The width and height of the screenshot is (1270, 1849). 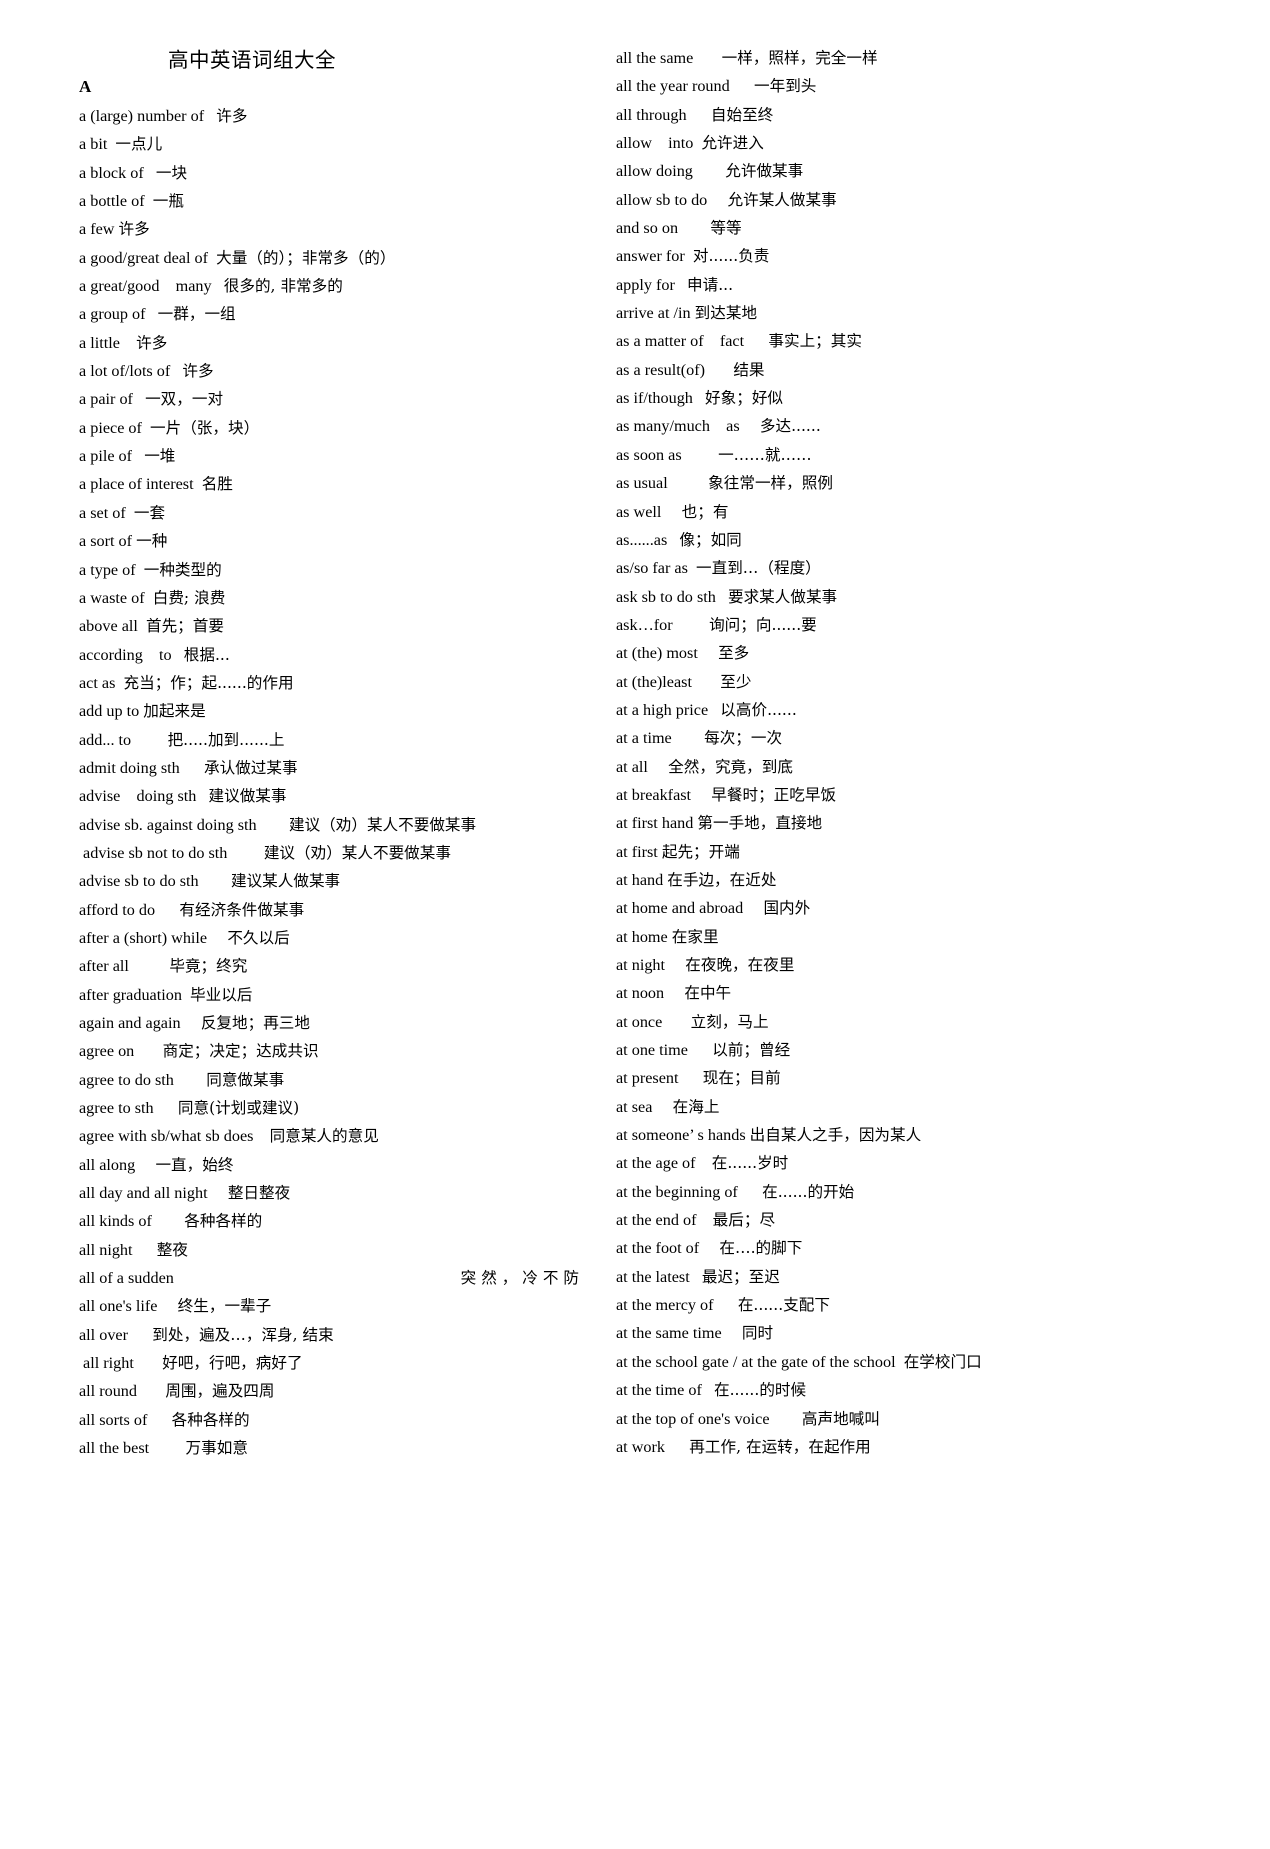 What do you see at coordinates (104, 966) in the screenshot?
I see `phrase-english: after all` at bounding box center [104, 966].